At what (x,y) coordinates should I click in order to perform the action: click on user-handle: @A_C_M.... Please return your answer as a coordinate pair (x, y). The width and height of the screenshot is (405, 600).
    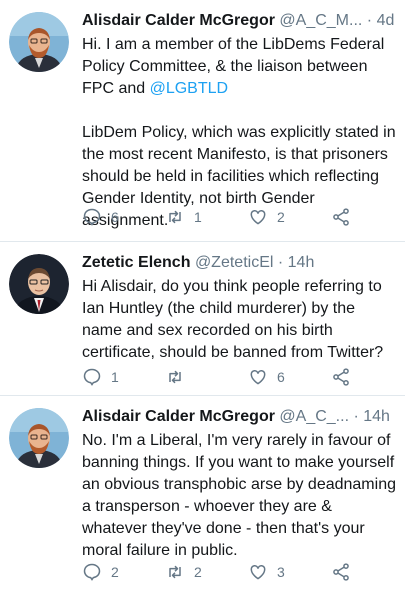
    Looking at the image, I should click on (320, 20).